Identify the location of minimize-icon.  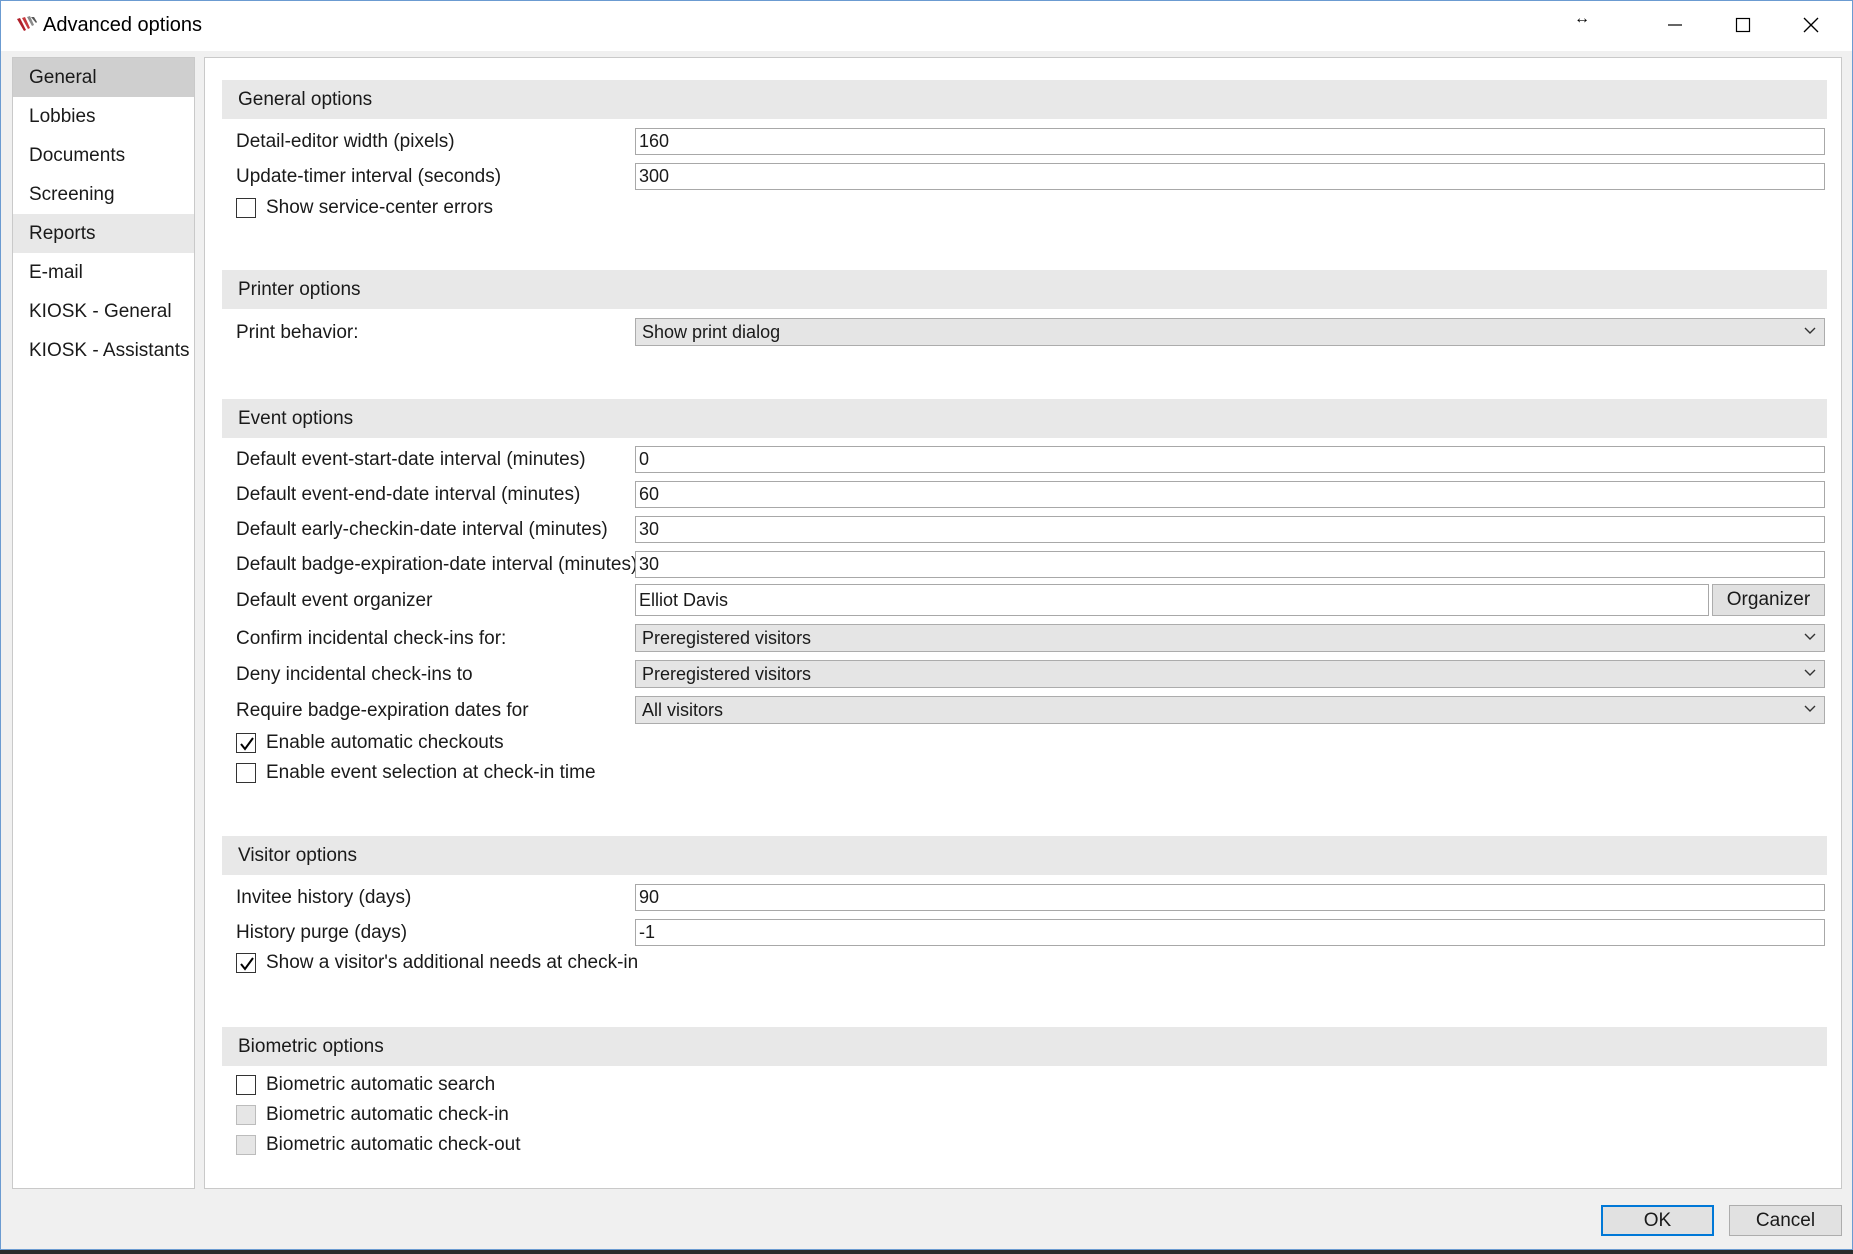
(1675, 25).